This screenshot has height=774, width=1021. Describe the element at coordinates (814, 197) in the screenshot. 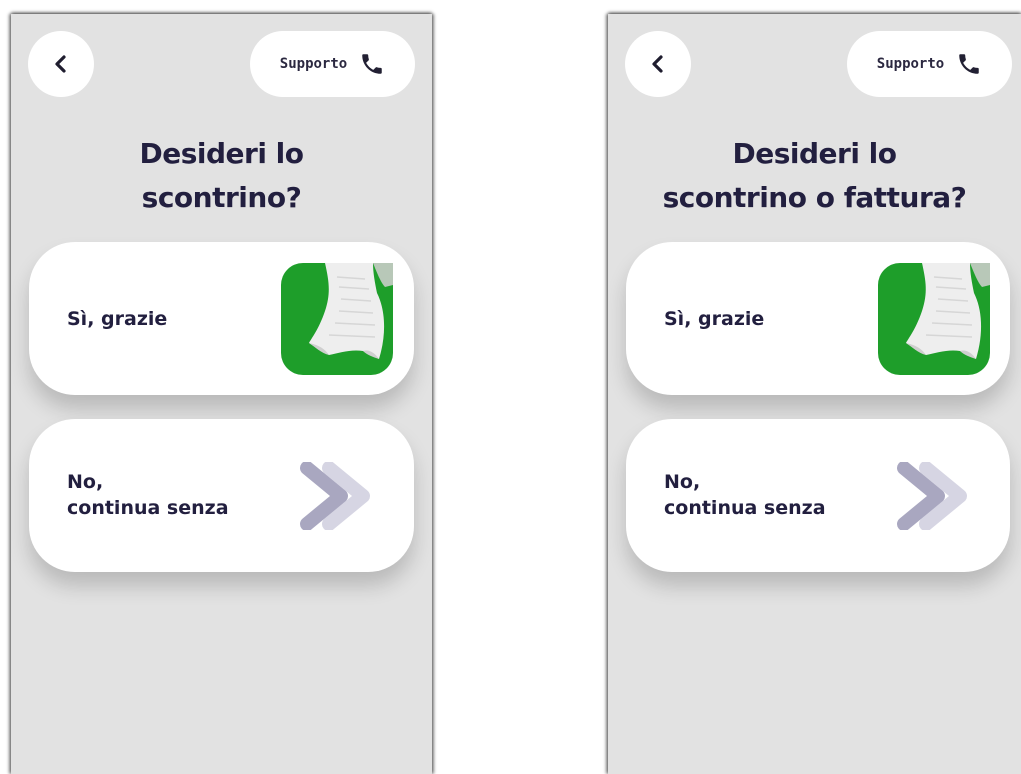

I see `title-line-2: scontrino o fattura?` at that location.